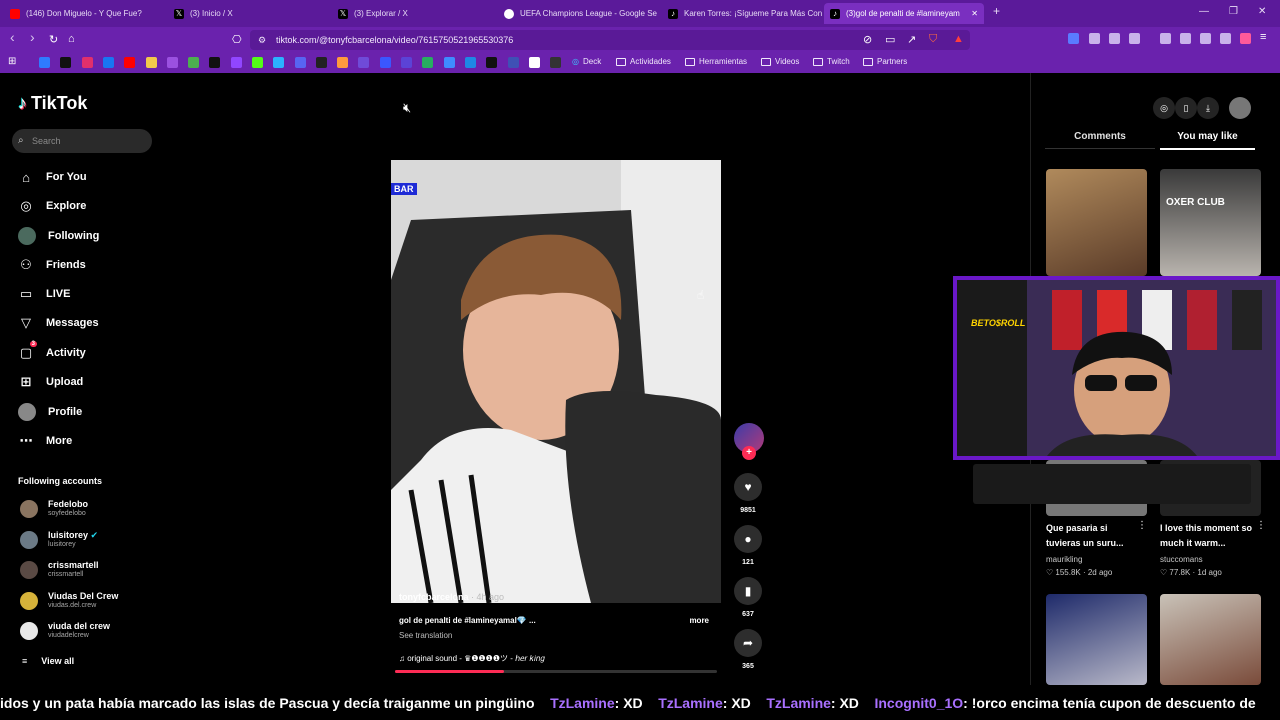  What do you see at coordinates (749, 453) in the screenshot?
I see `follow-button: +` at bounding box center [749, 453].